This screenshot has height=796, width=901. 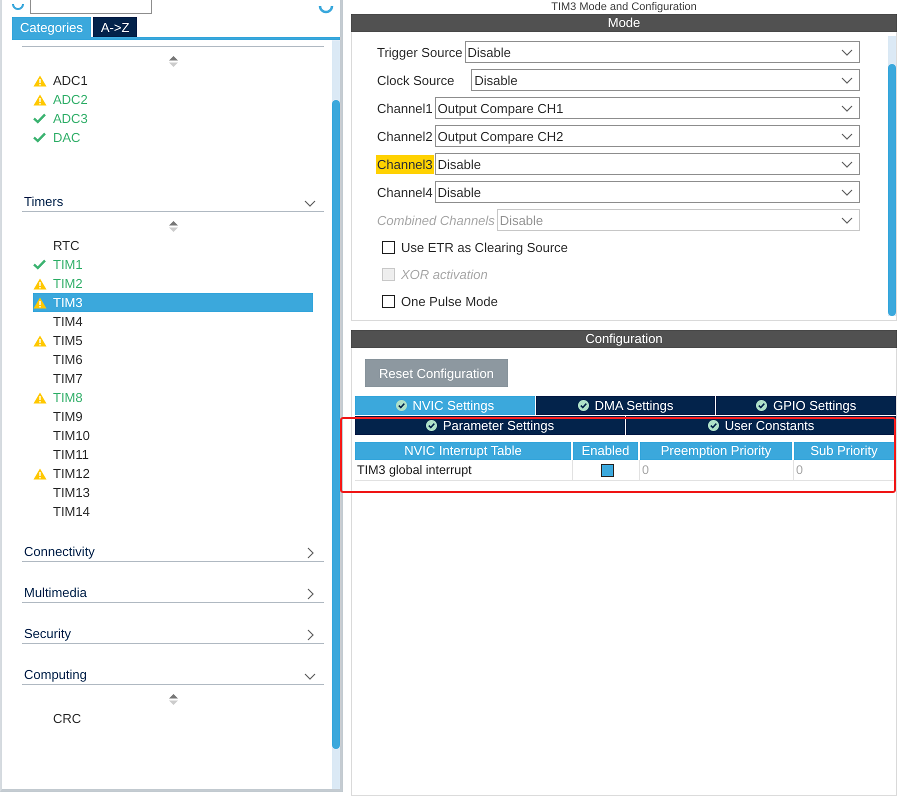 I want to click on category-title: Computing, so click(x=55, y=674).